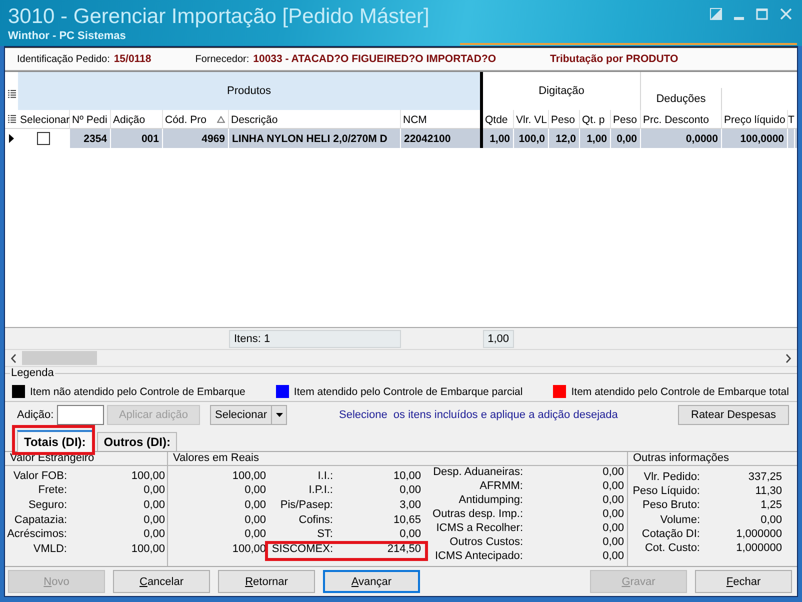 The width and height of the screenshot is (802, 602). Describe the element at coordinates (681, 138) in the screenshot. I see `table-cell: 0,0000` at that location.